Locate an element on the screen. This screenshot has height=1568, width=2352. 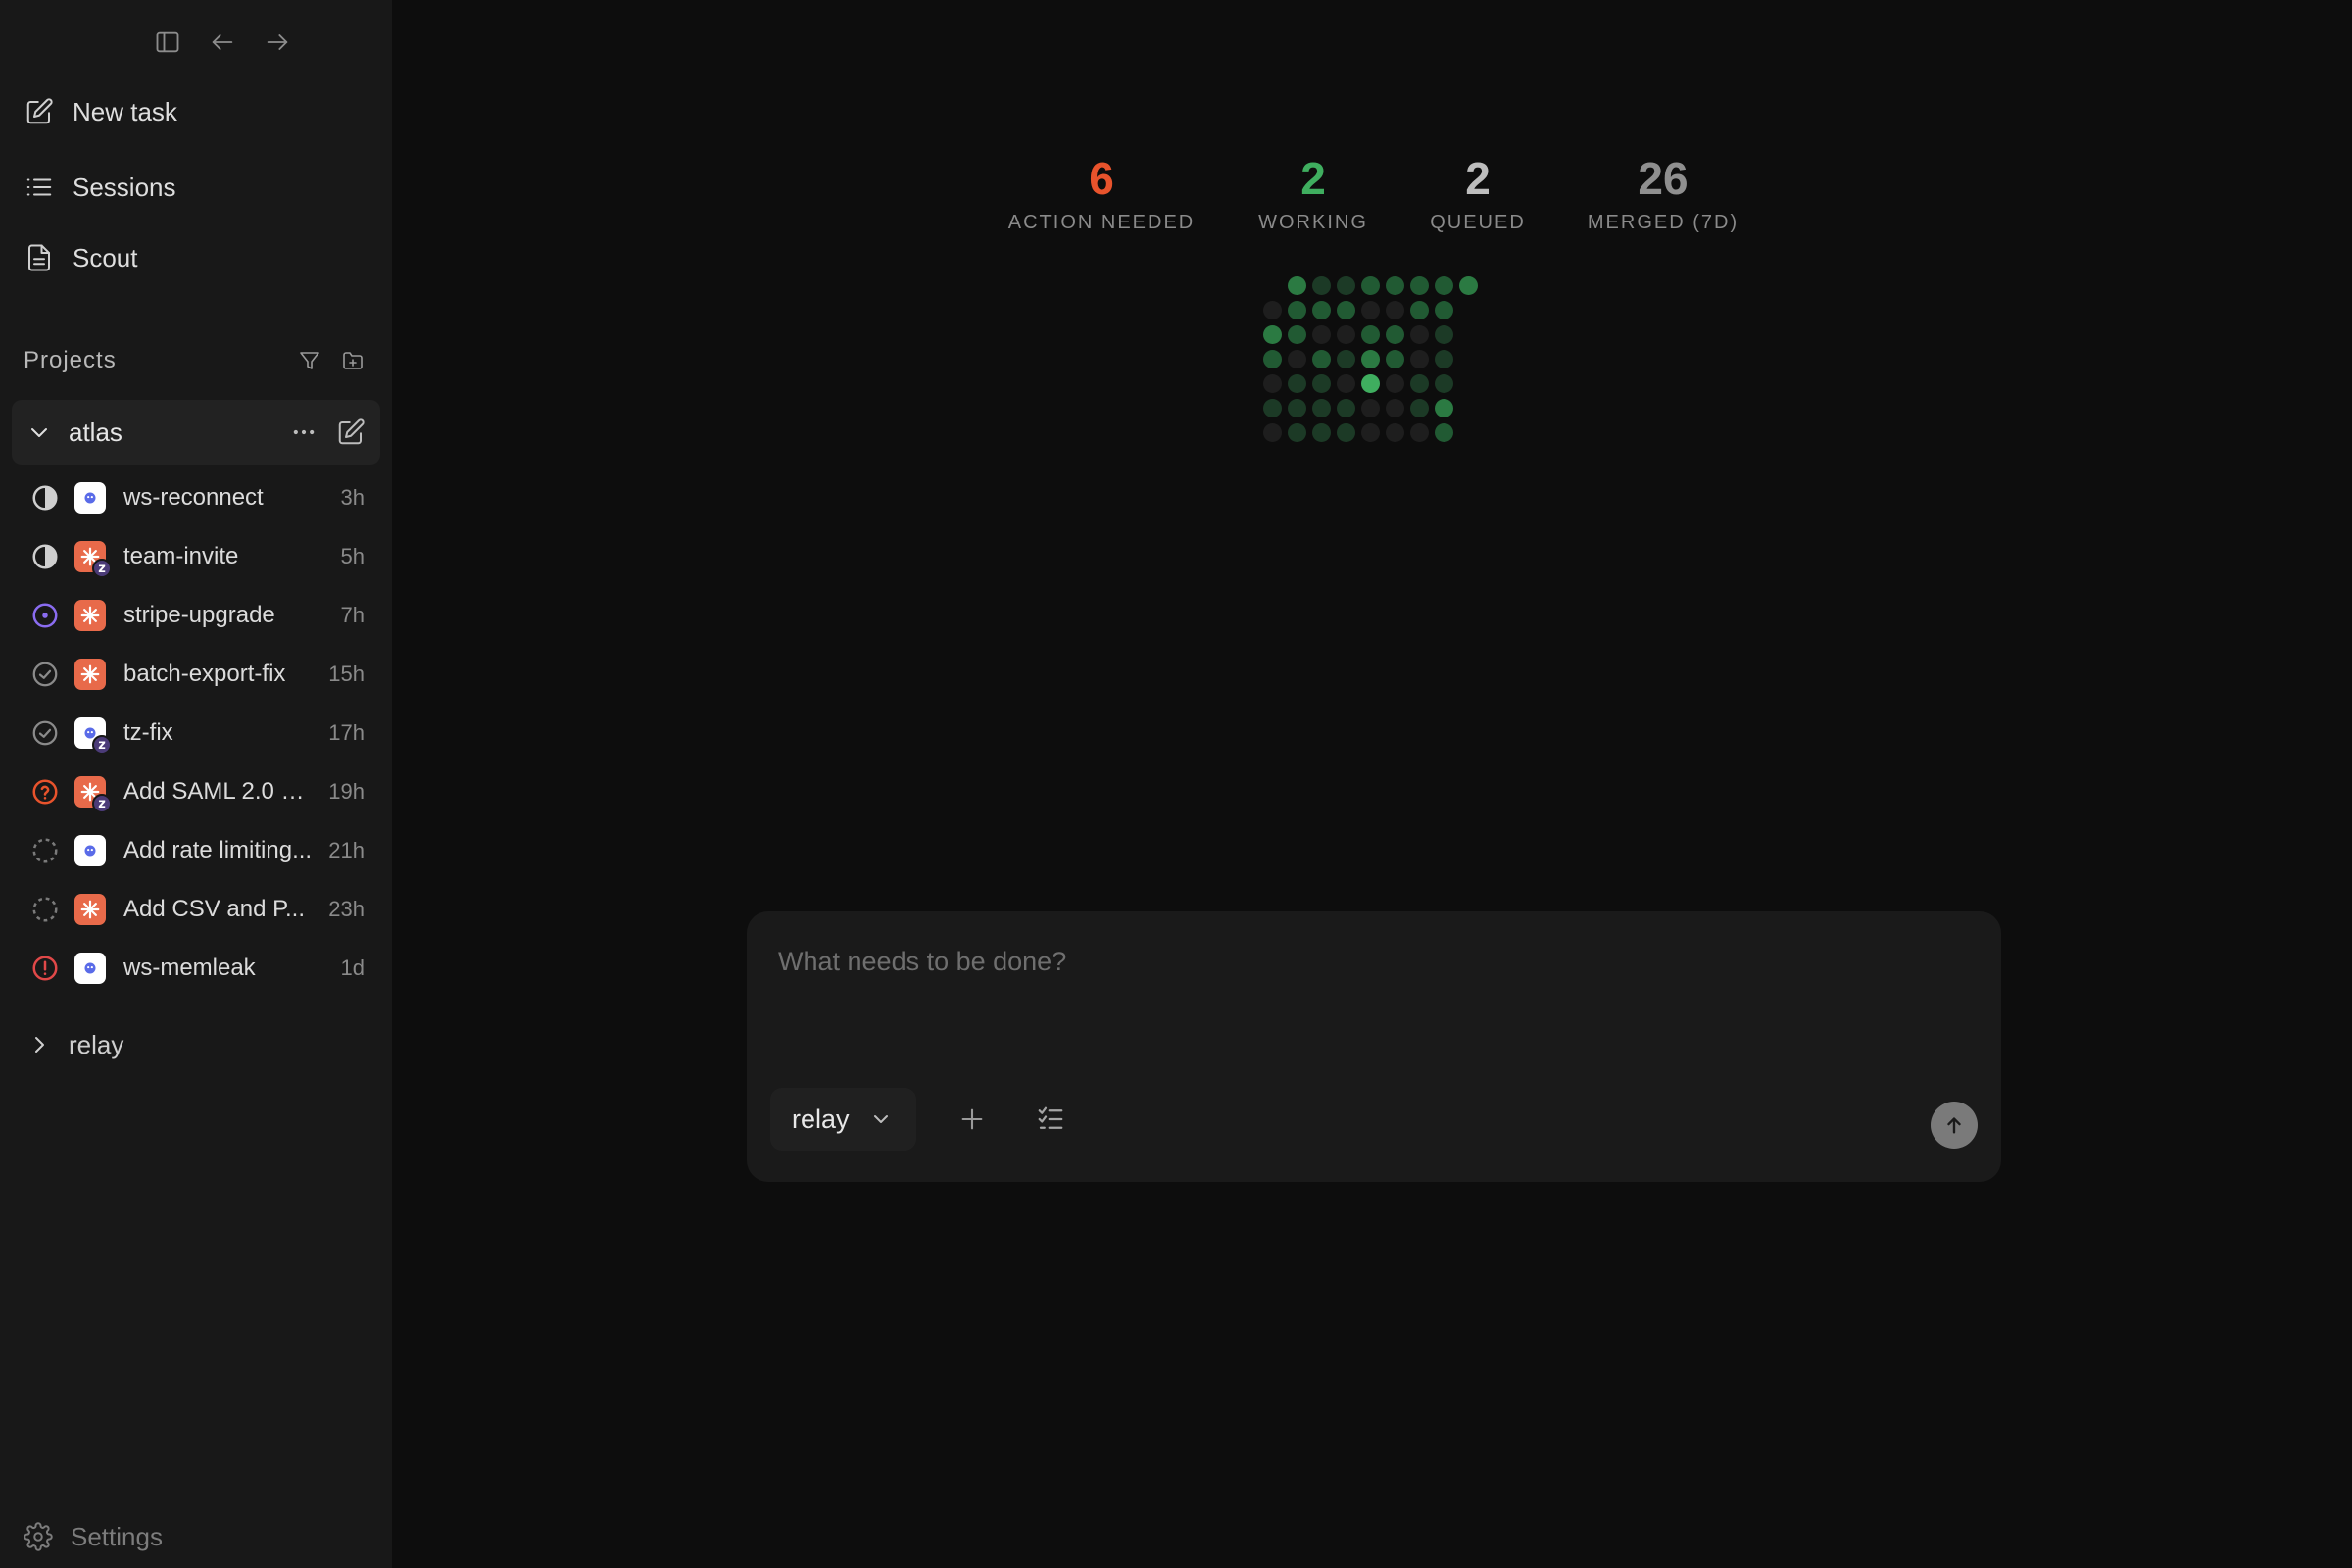
plus-icon is located at coordinates (972, 1119).